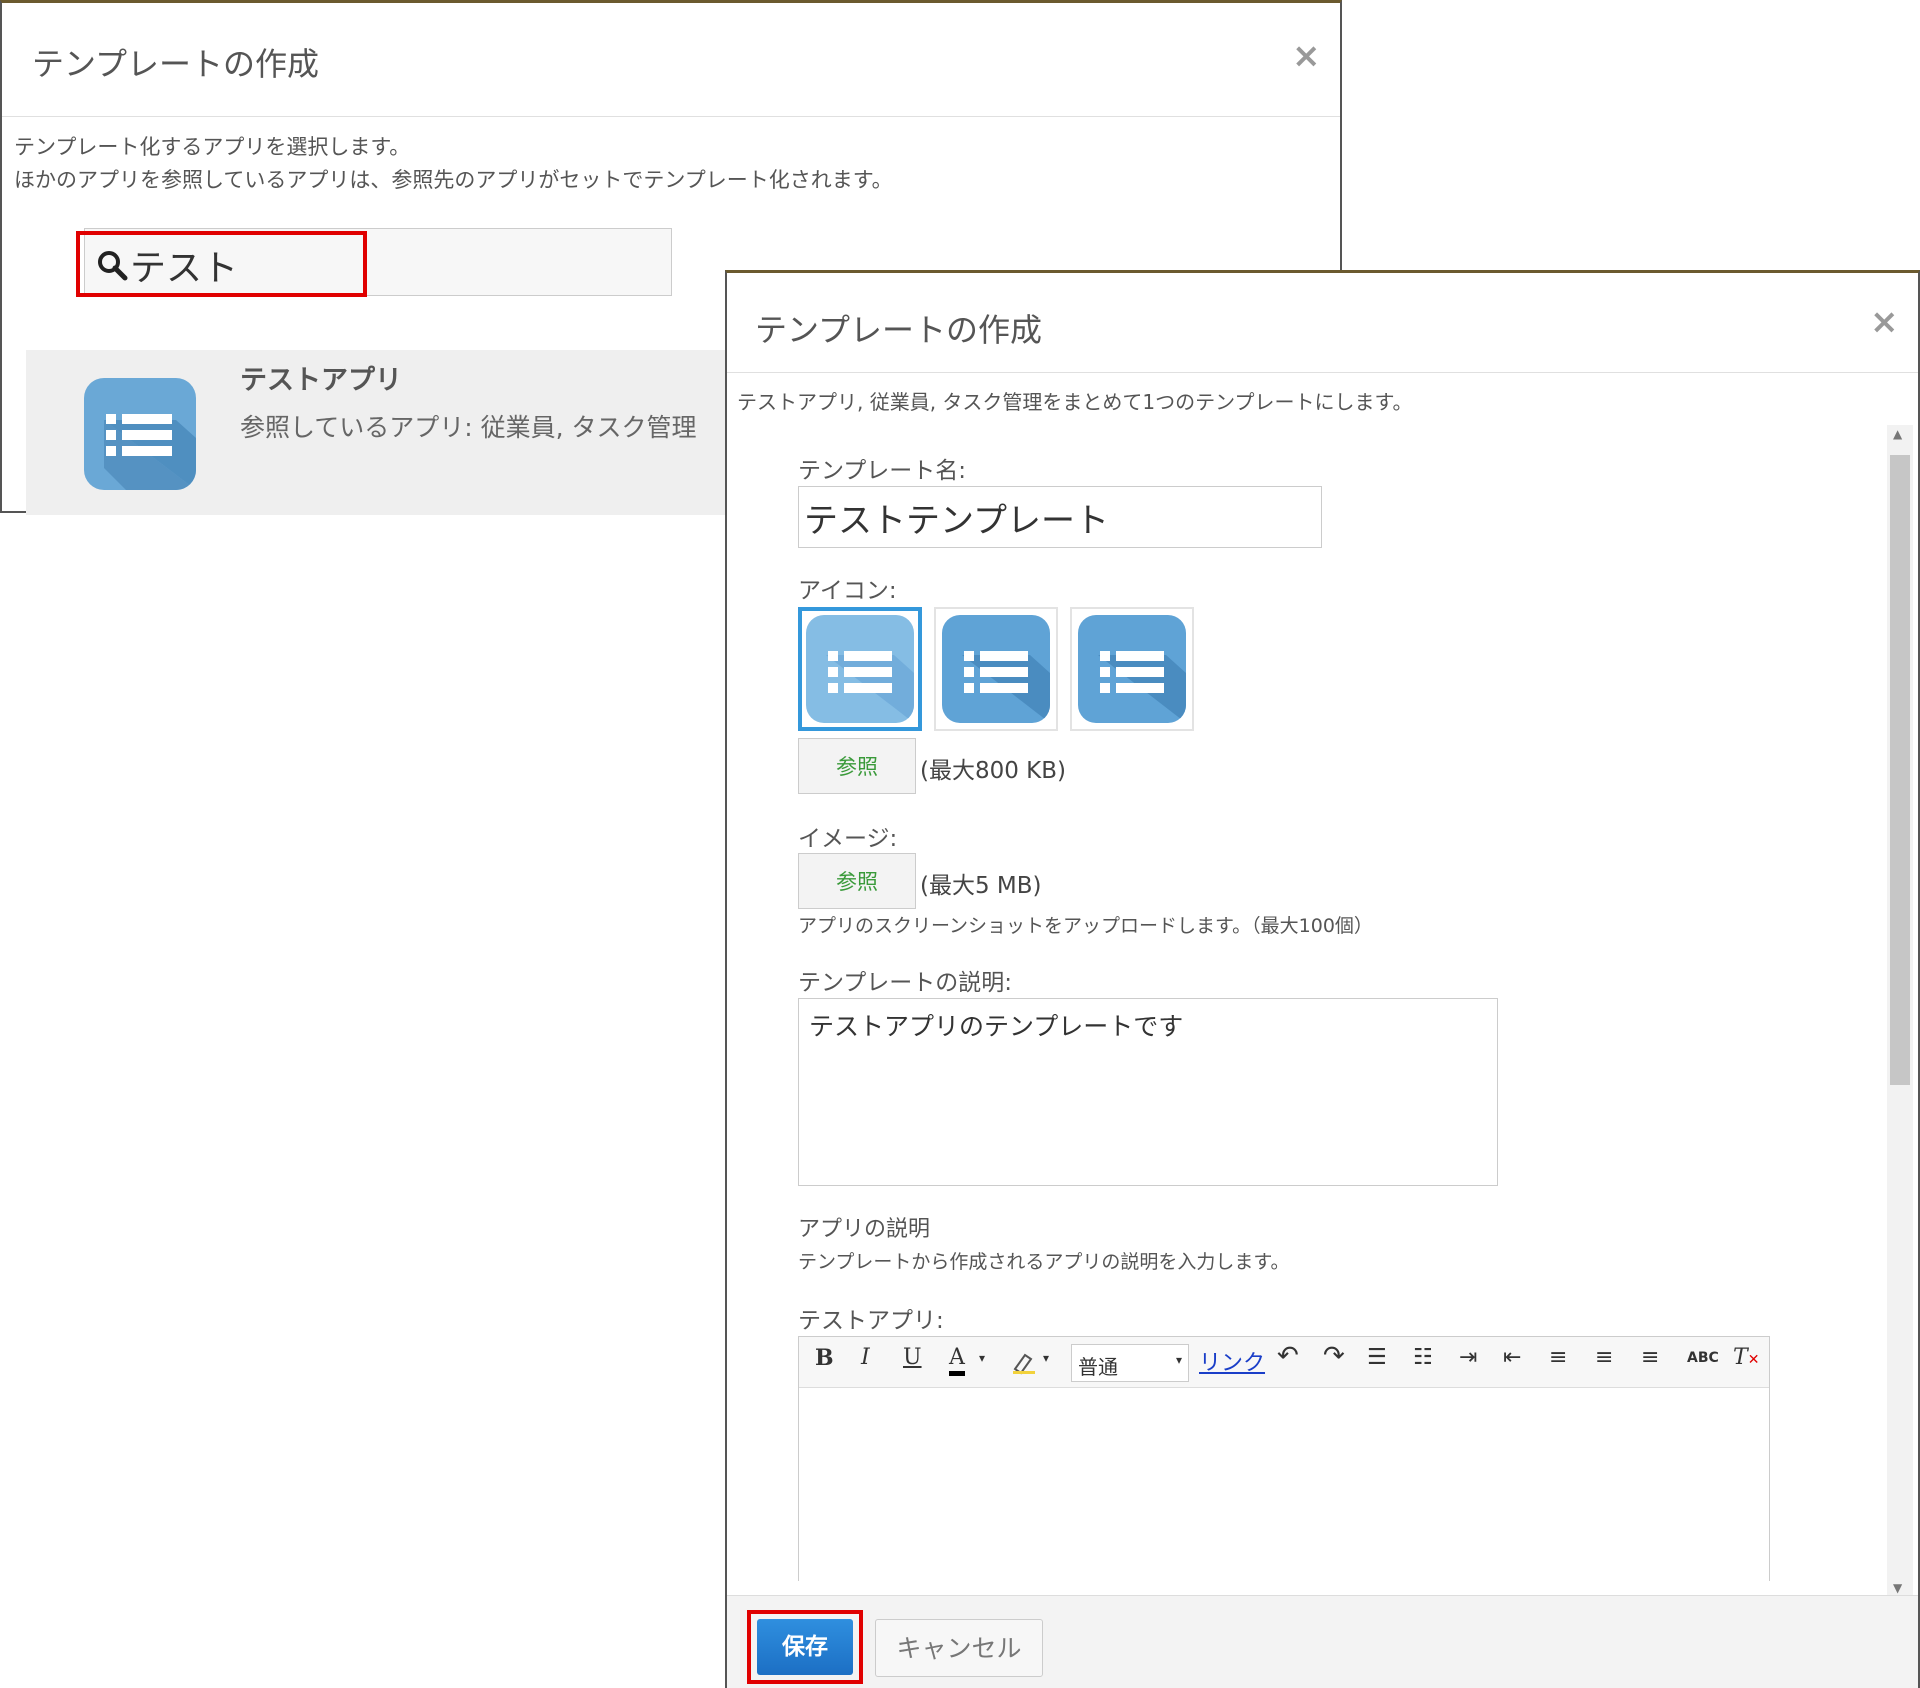 This screenshot has width=1920, height=1688. What do you see at coordinates (1900, 770) in the screenshot?
I see `scrollbar-thumb` at bounding box center [1900, 770].